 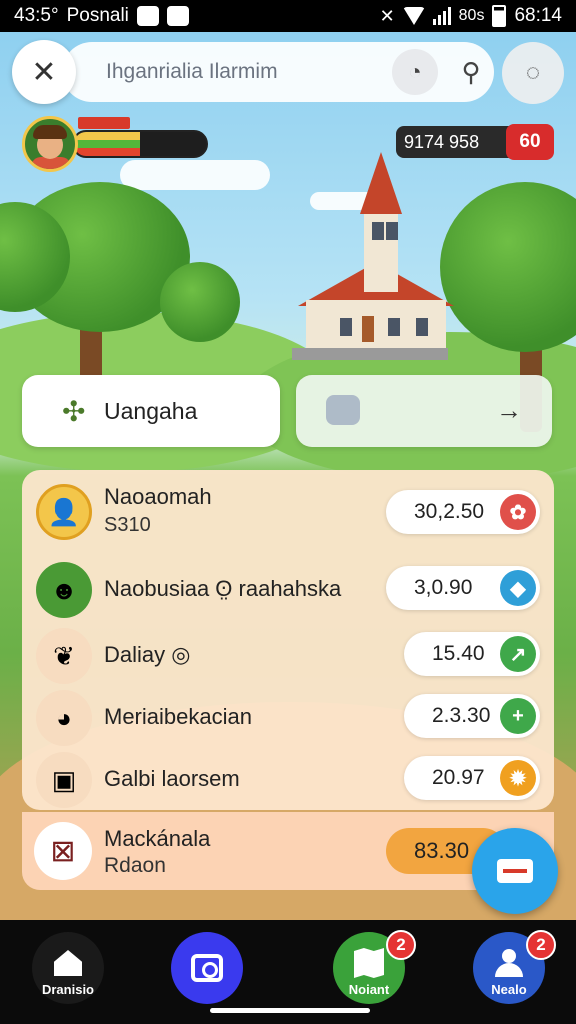 I want to click on status-network: 80s, so click(x=471, y=15).